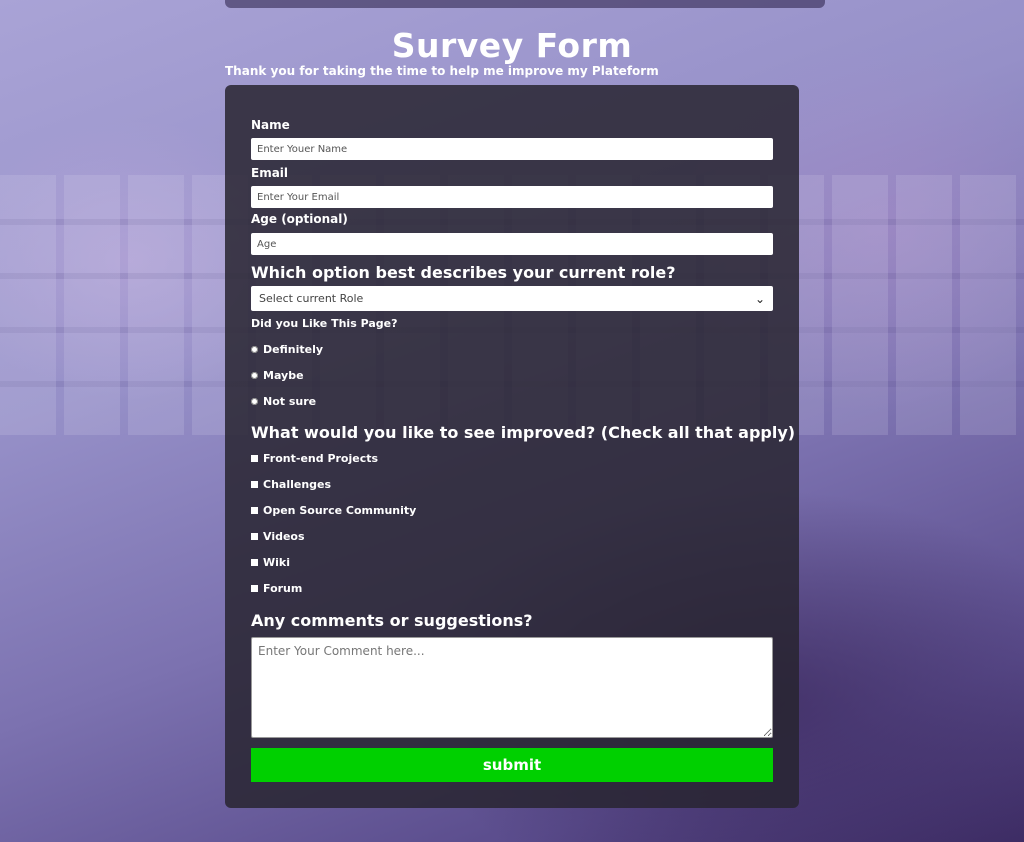 This screenshot has height=842, width=1024. I want to click on improve-option-open-source: Open Source Community, so click(333, 510).